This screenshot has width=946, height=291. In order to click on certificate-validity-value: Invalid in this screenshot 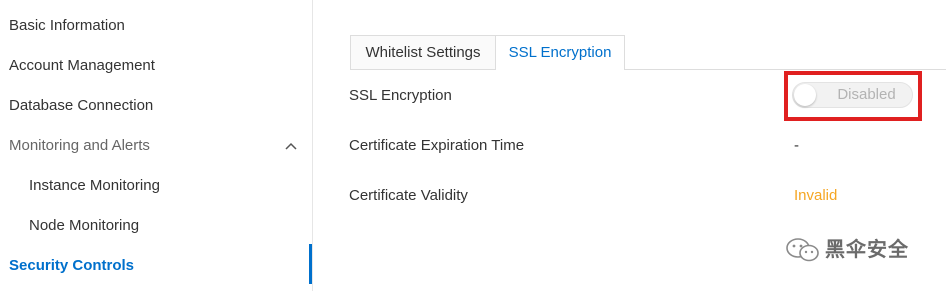, I will do `click(816, 195)`.